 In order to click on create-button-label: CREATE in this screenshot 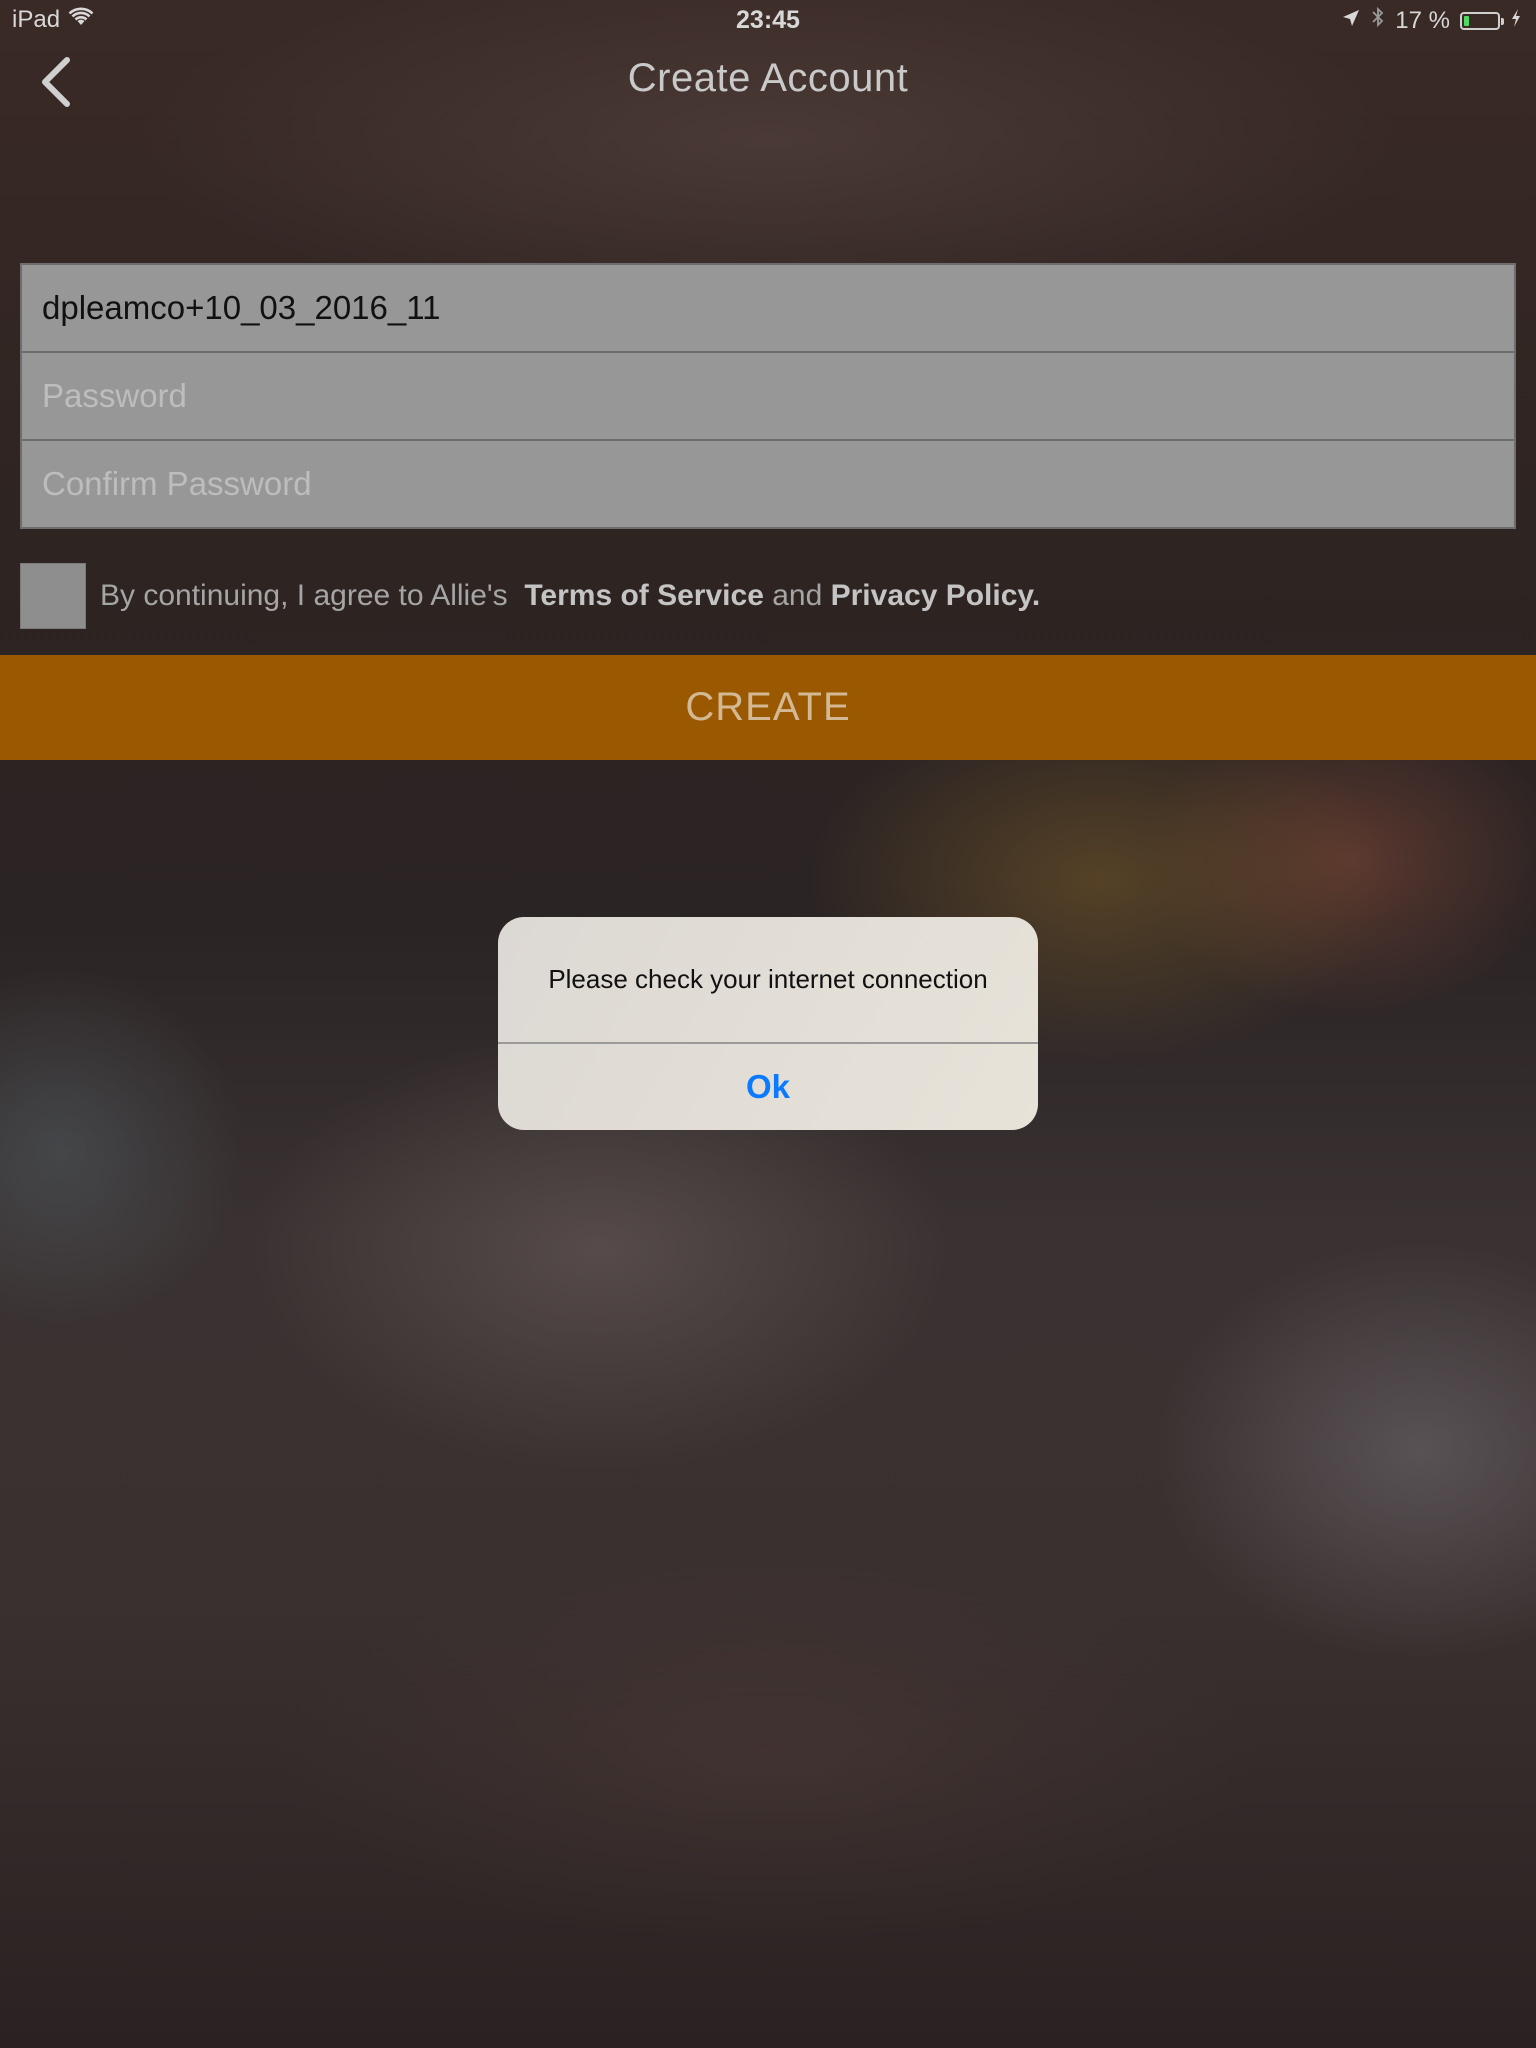, I will do `click(768, 707)`.